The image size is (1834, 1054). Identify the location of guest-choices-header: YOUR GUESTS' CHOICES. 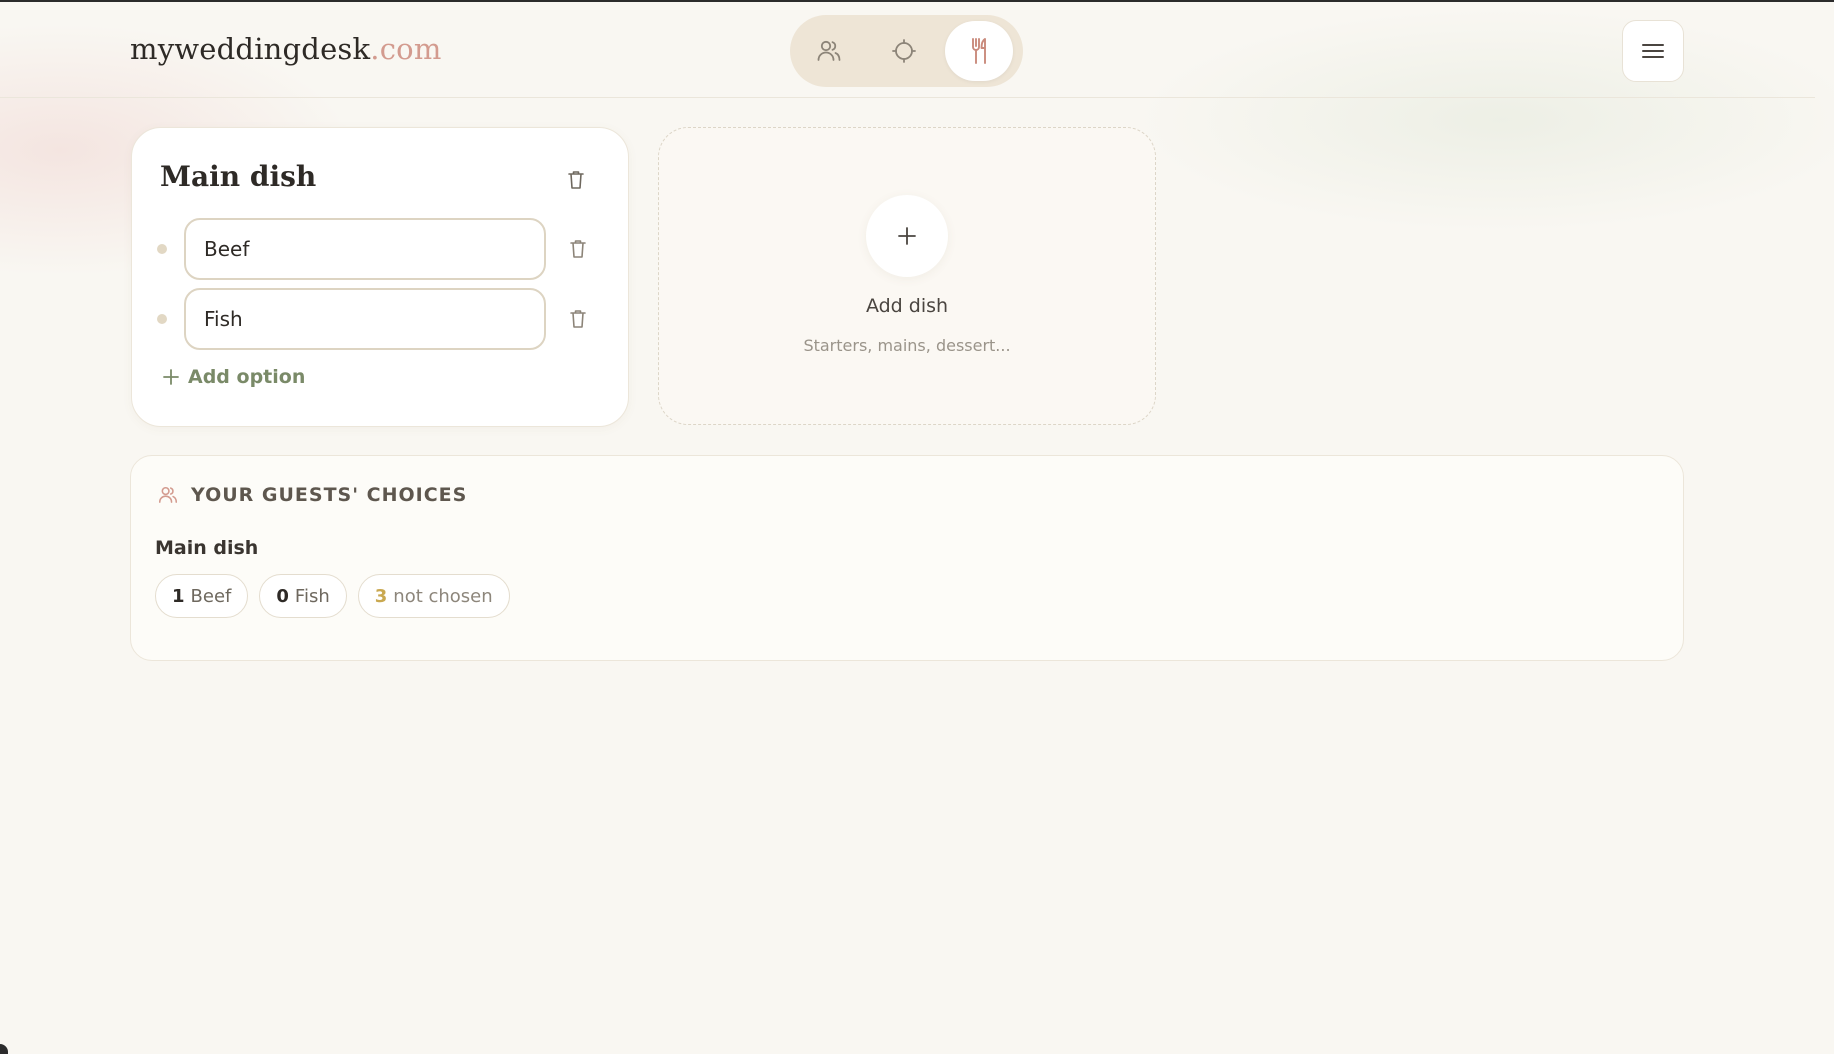
(312, 495).